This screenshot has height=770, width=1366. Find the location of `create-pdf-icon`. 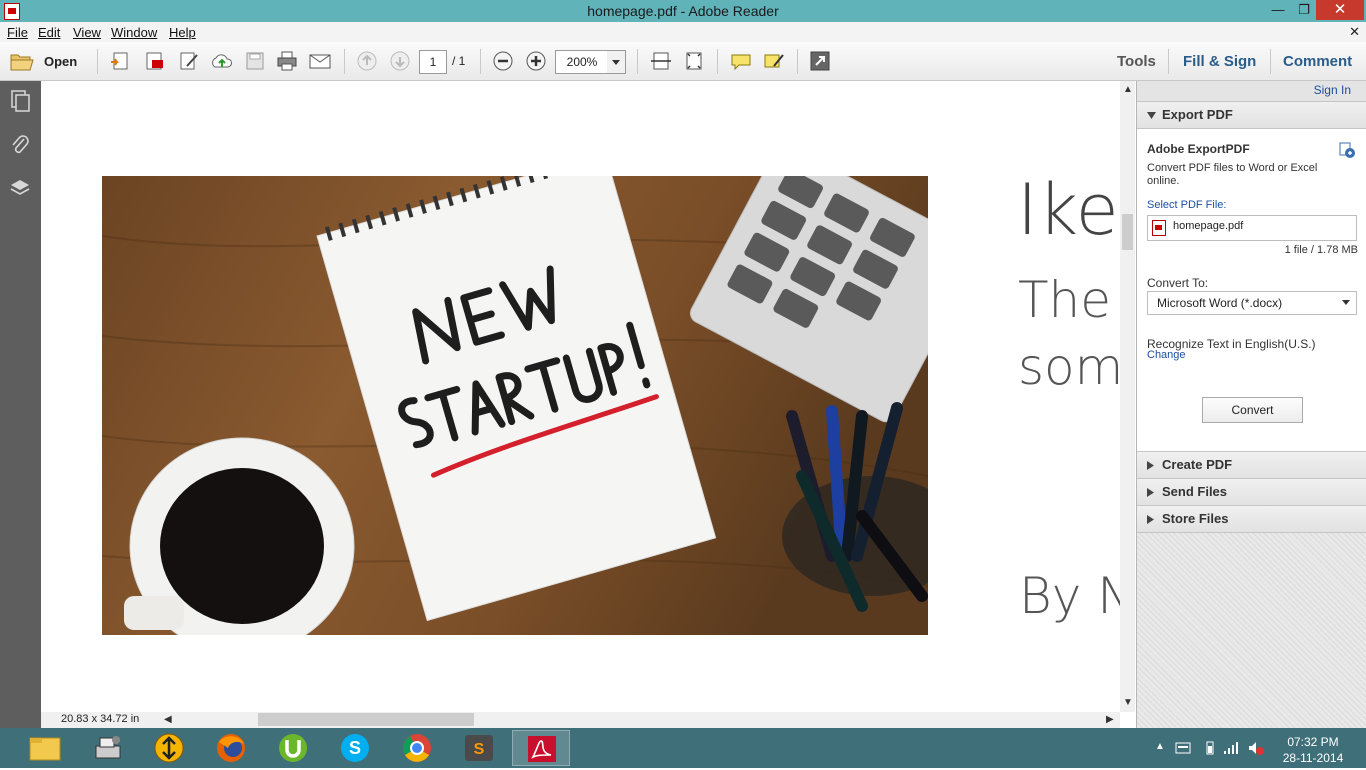

create-pdf-icon is located at coordinates (121, 61).